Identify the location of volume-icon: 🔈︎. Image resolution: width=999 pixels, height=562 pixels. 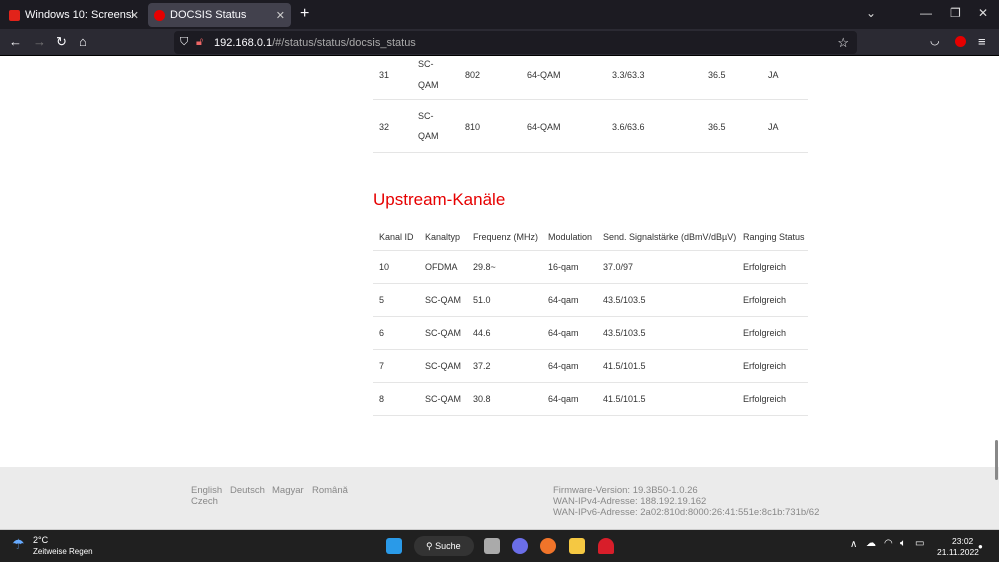
(903, 543).